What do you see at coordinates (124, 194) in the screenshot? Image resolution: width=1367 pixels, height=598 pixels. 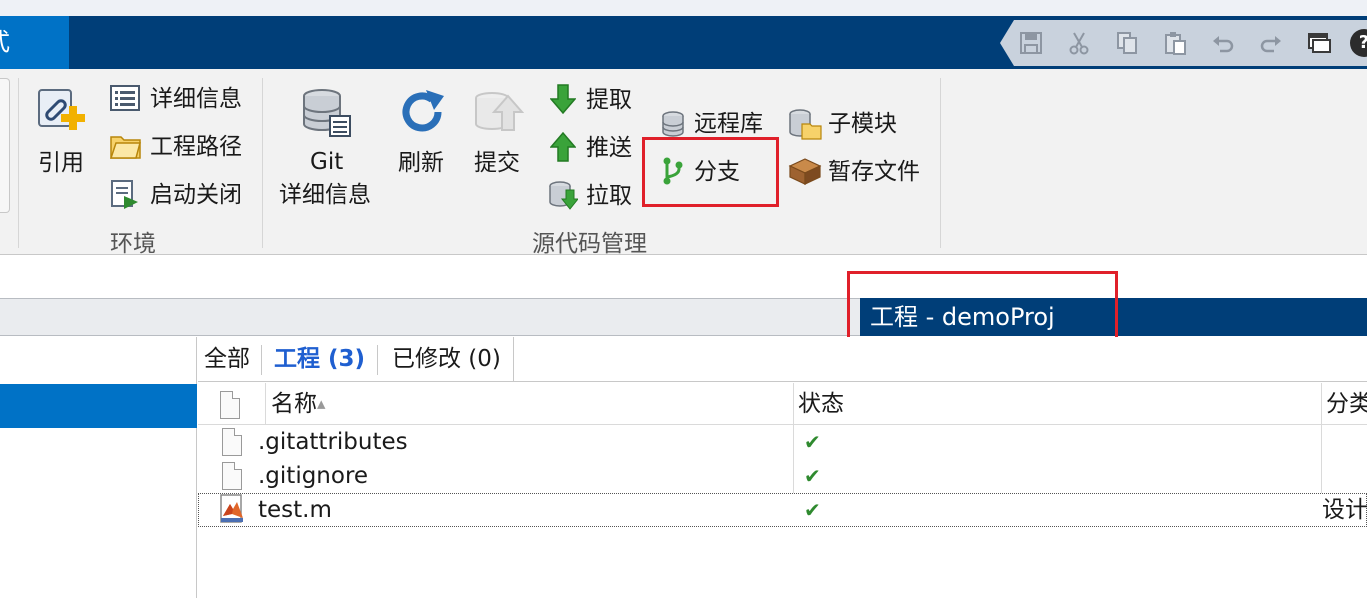 I see `startup-shutdown-icon` at bounding box center [124, 194].